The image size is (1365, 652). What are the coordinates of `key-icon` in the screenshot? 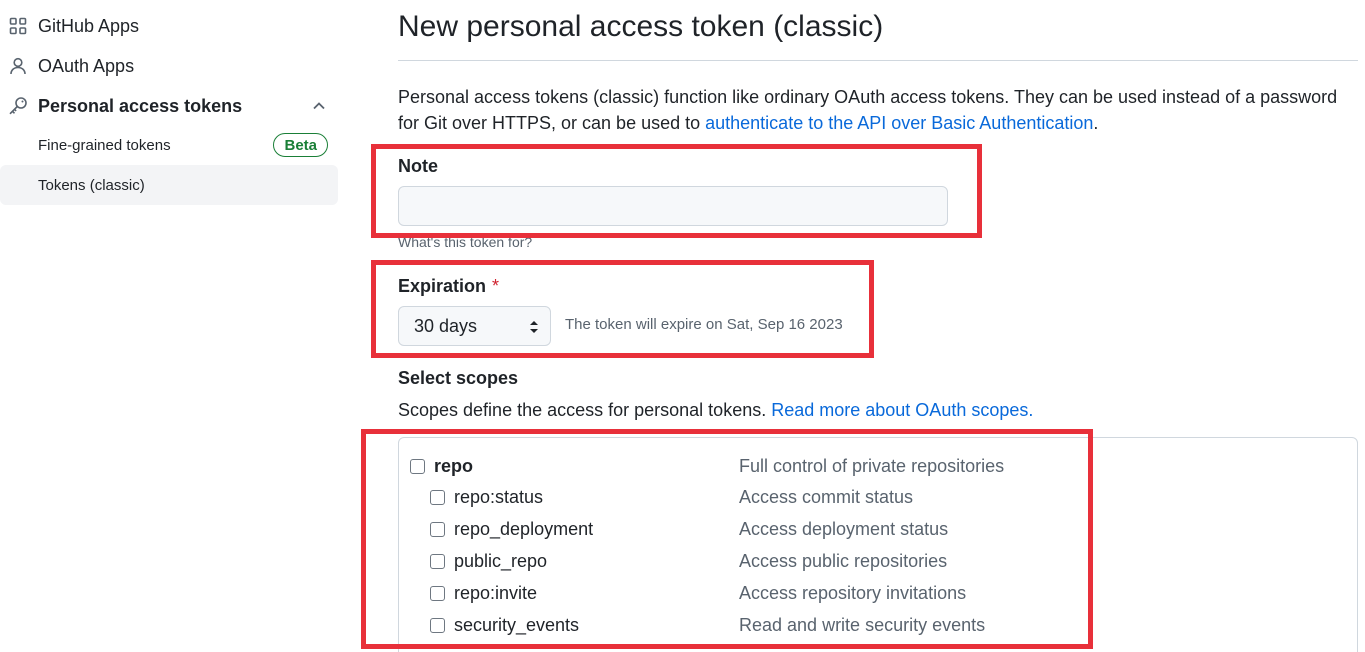 It's located at (18, 106).